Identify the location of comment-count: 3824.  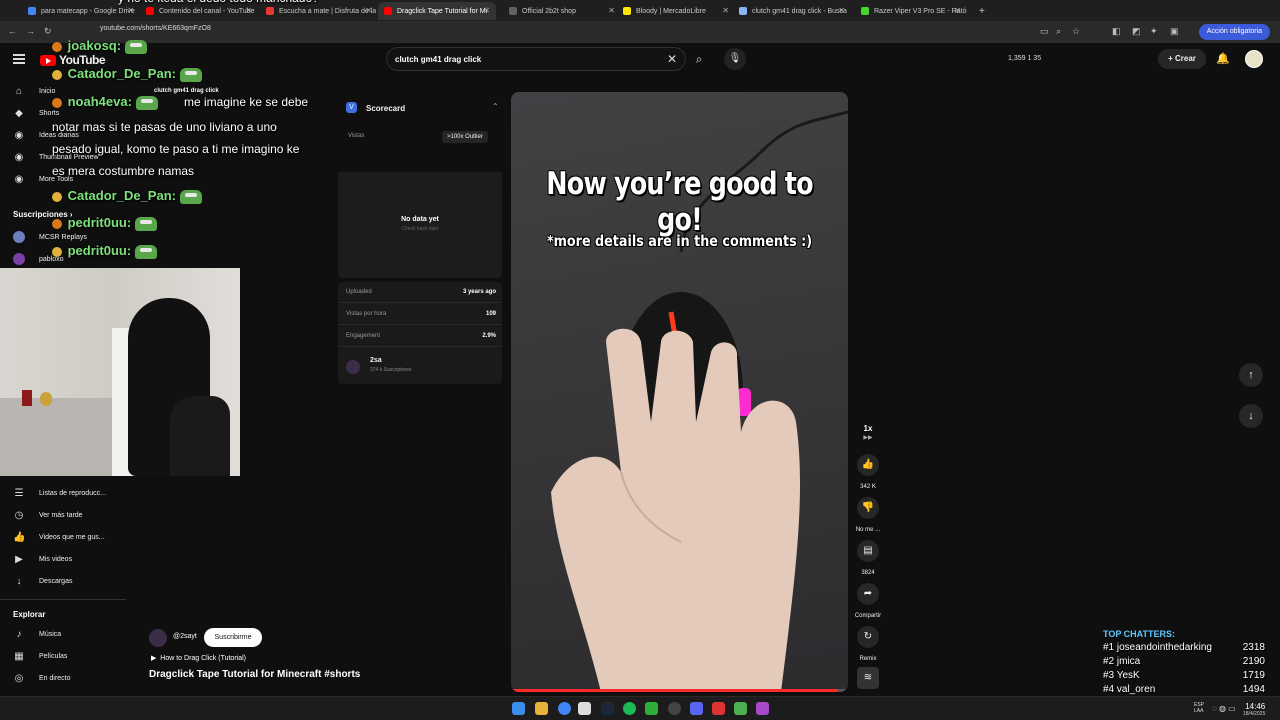
(868, 573).